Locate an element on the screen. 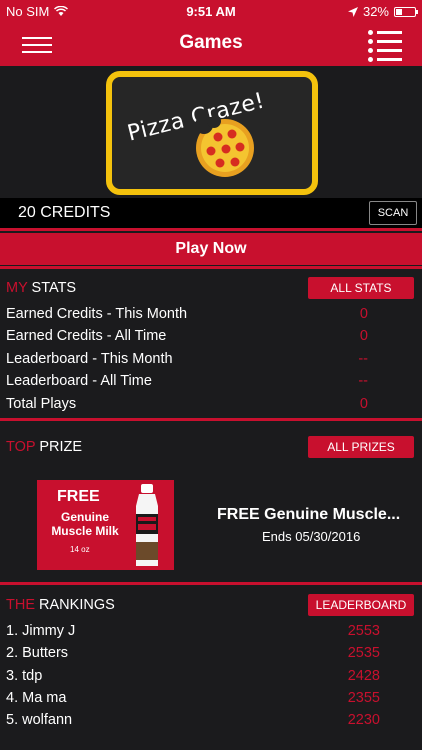  ranking-row: 1. Jimmy J 2553 is located at coordinates (211, 631).